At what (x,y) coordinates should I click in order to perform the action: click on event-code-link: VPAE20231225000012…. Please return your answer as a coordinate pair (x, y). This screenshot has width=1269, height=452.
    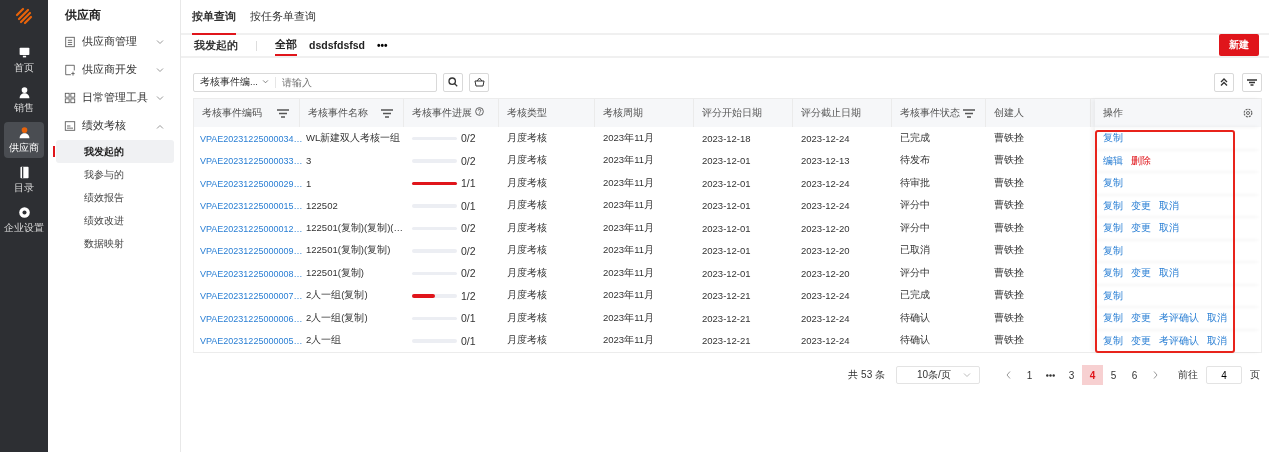
    Looking at the image, I should click on (251, 228).